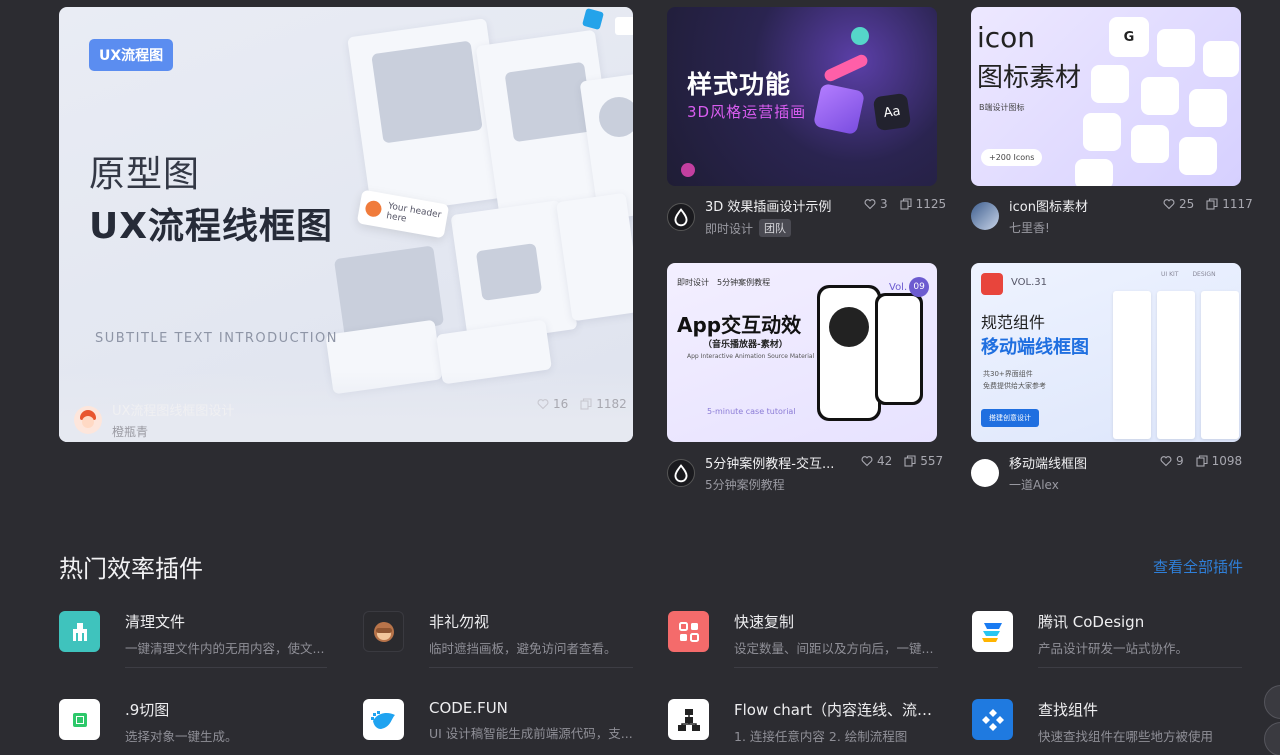 The width and height of the screenshot is (1280, 755). Describe the element at coordinates (836, 621) in the screenshot. I see `plugin-name: 快速复制` at that location.